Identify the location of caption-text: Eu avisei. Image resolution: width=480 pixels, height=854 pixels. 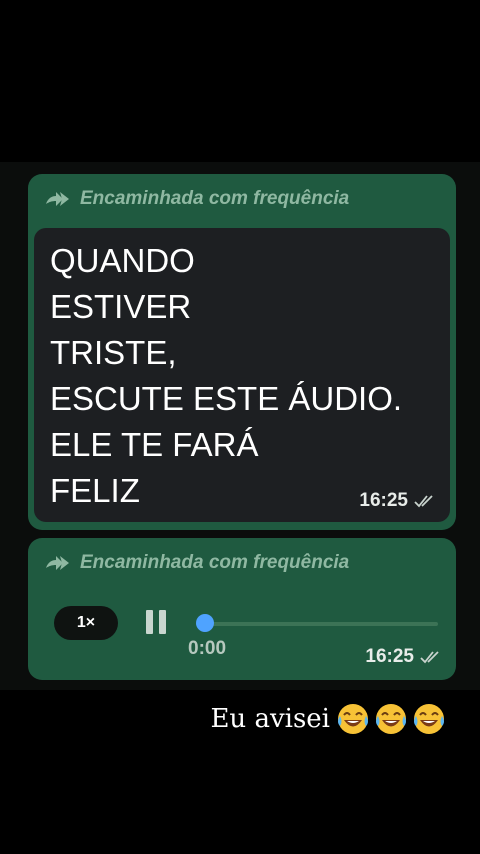
(270, 719).